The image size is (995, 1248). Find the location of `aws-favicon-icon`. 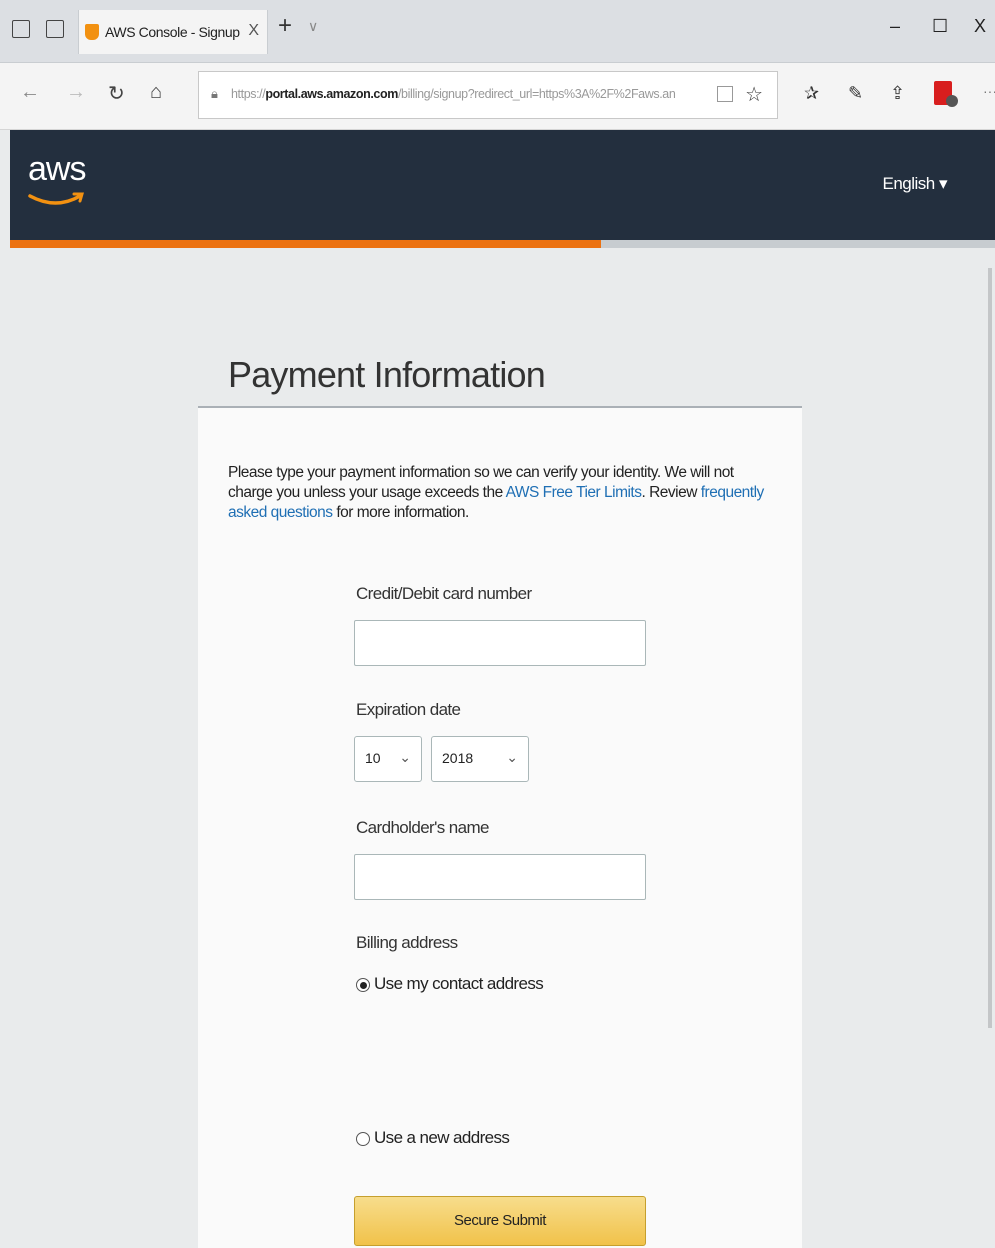

aws-favicon-icon is located at coordinates (92, 32).